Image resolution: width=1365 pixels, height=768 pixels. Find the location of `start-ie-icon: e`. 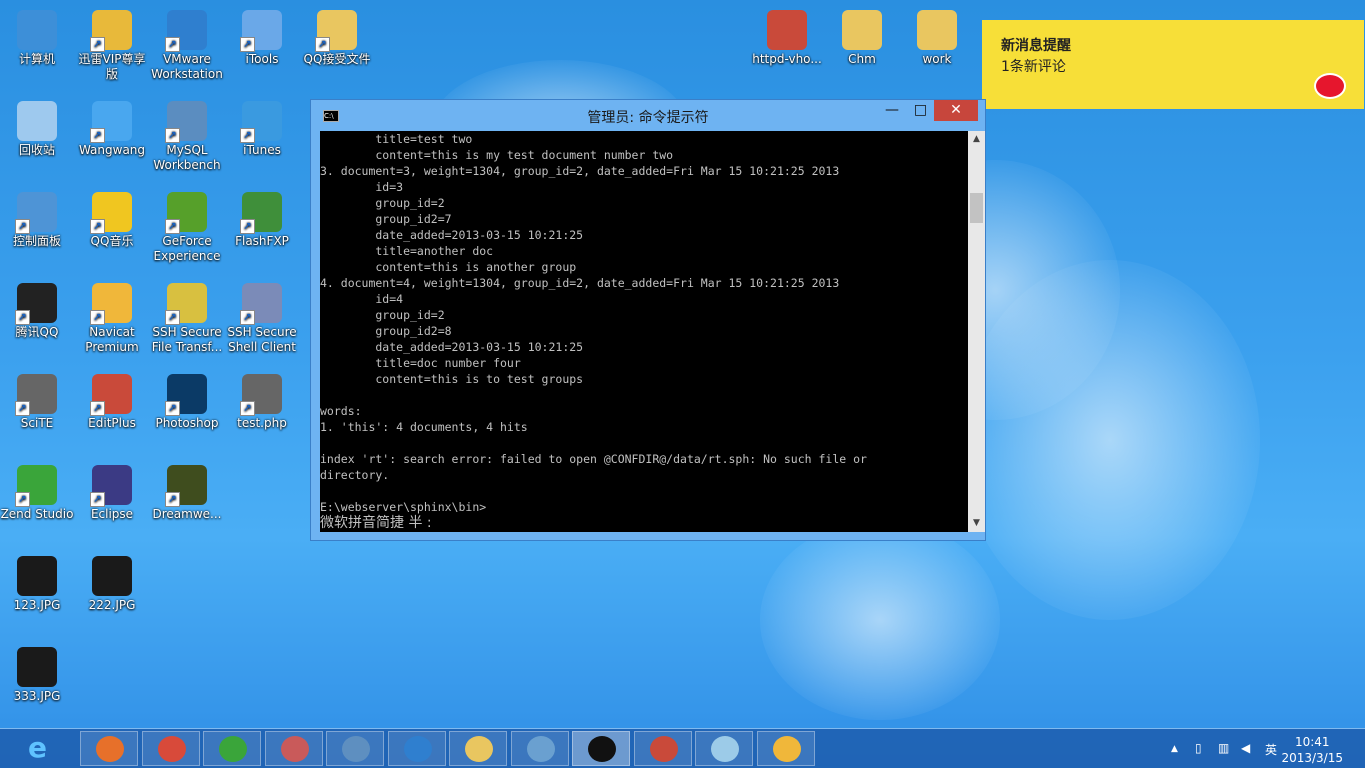

start-ie-icon: e is located at coordinates (45, 748).